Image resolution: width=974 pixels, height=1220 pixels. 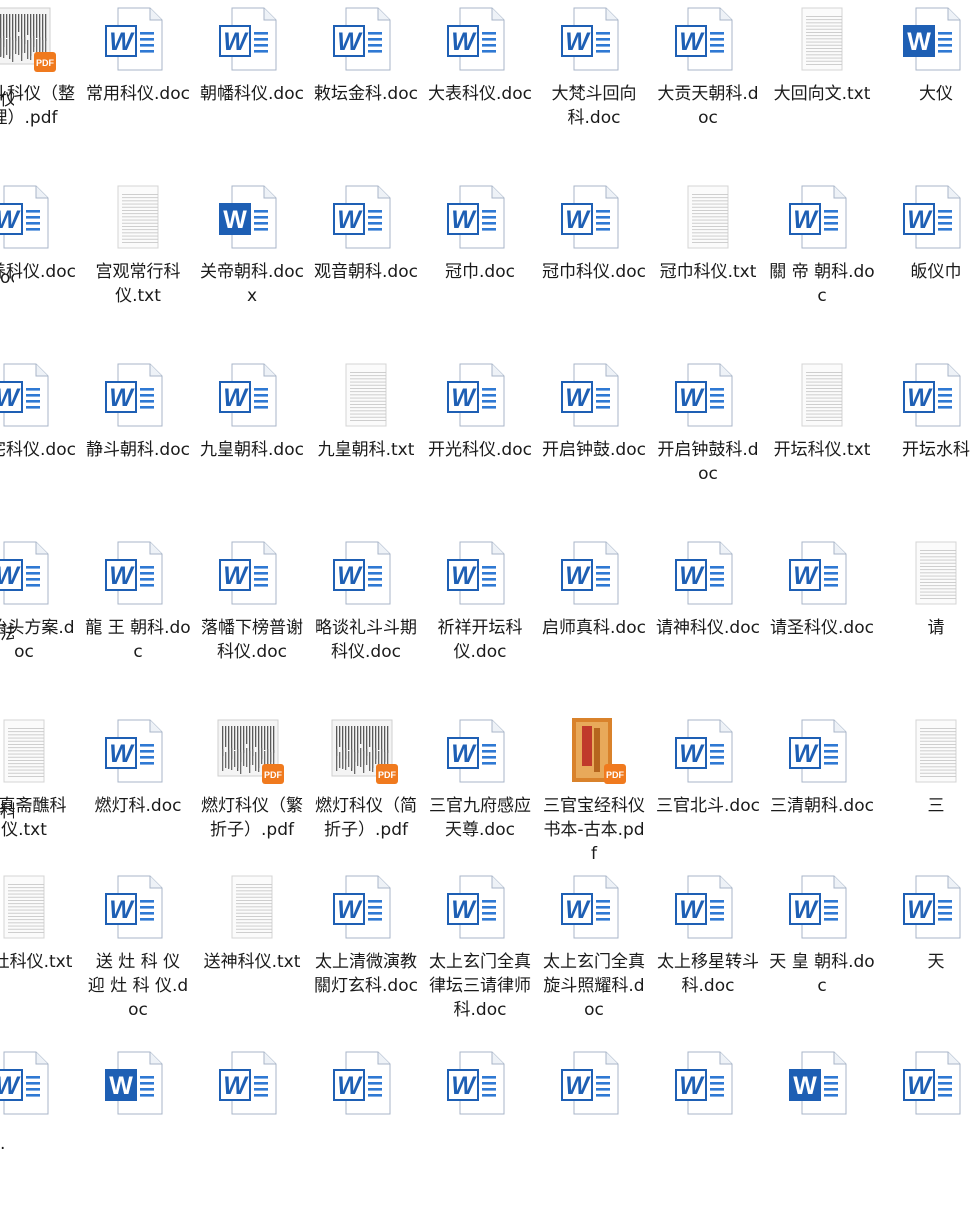 What do you see at coordinates (138, 803) in the screenshot?
I see `file-item: W 燃灯科.doc` at bounding box center [138, 803].